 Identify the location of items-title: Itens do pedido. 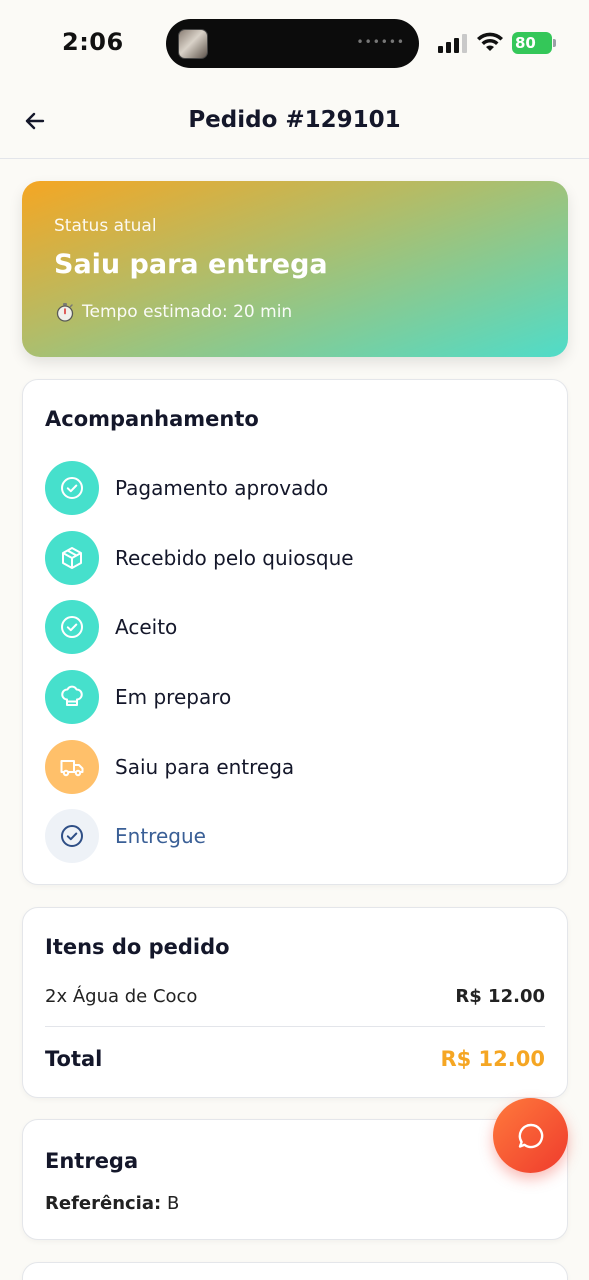
(137, 947).